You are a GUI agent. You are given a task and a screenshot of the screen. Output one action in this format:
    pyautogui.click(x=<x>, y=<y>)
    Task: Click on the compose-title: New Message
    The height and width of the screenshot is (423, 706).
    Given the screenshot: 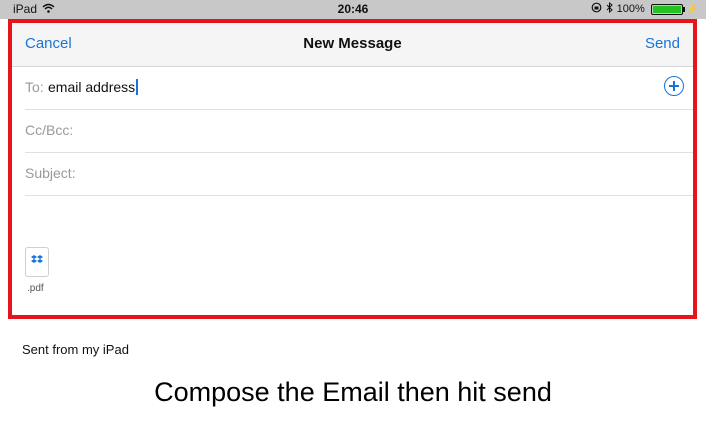 What is the action you would take?
    pyautogui.click(x=352, y=43)
    